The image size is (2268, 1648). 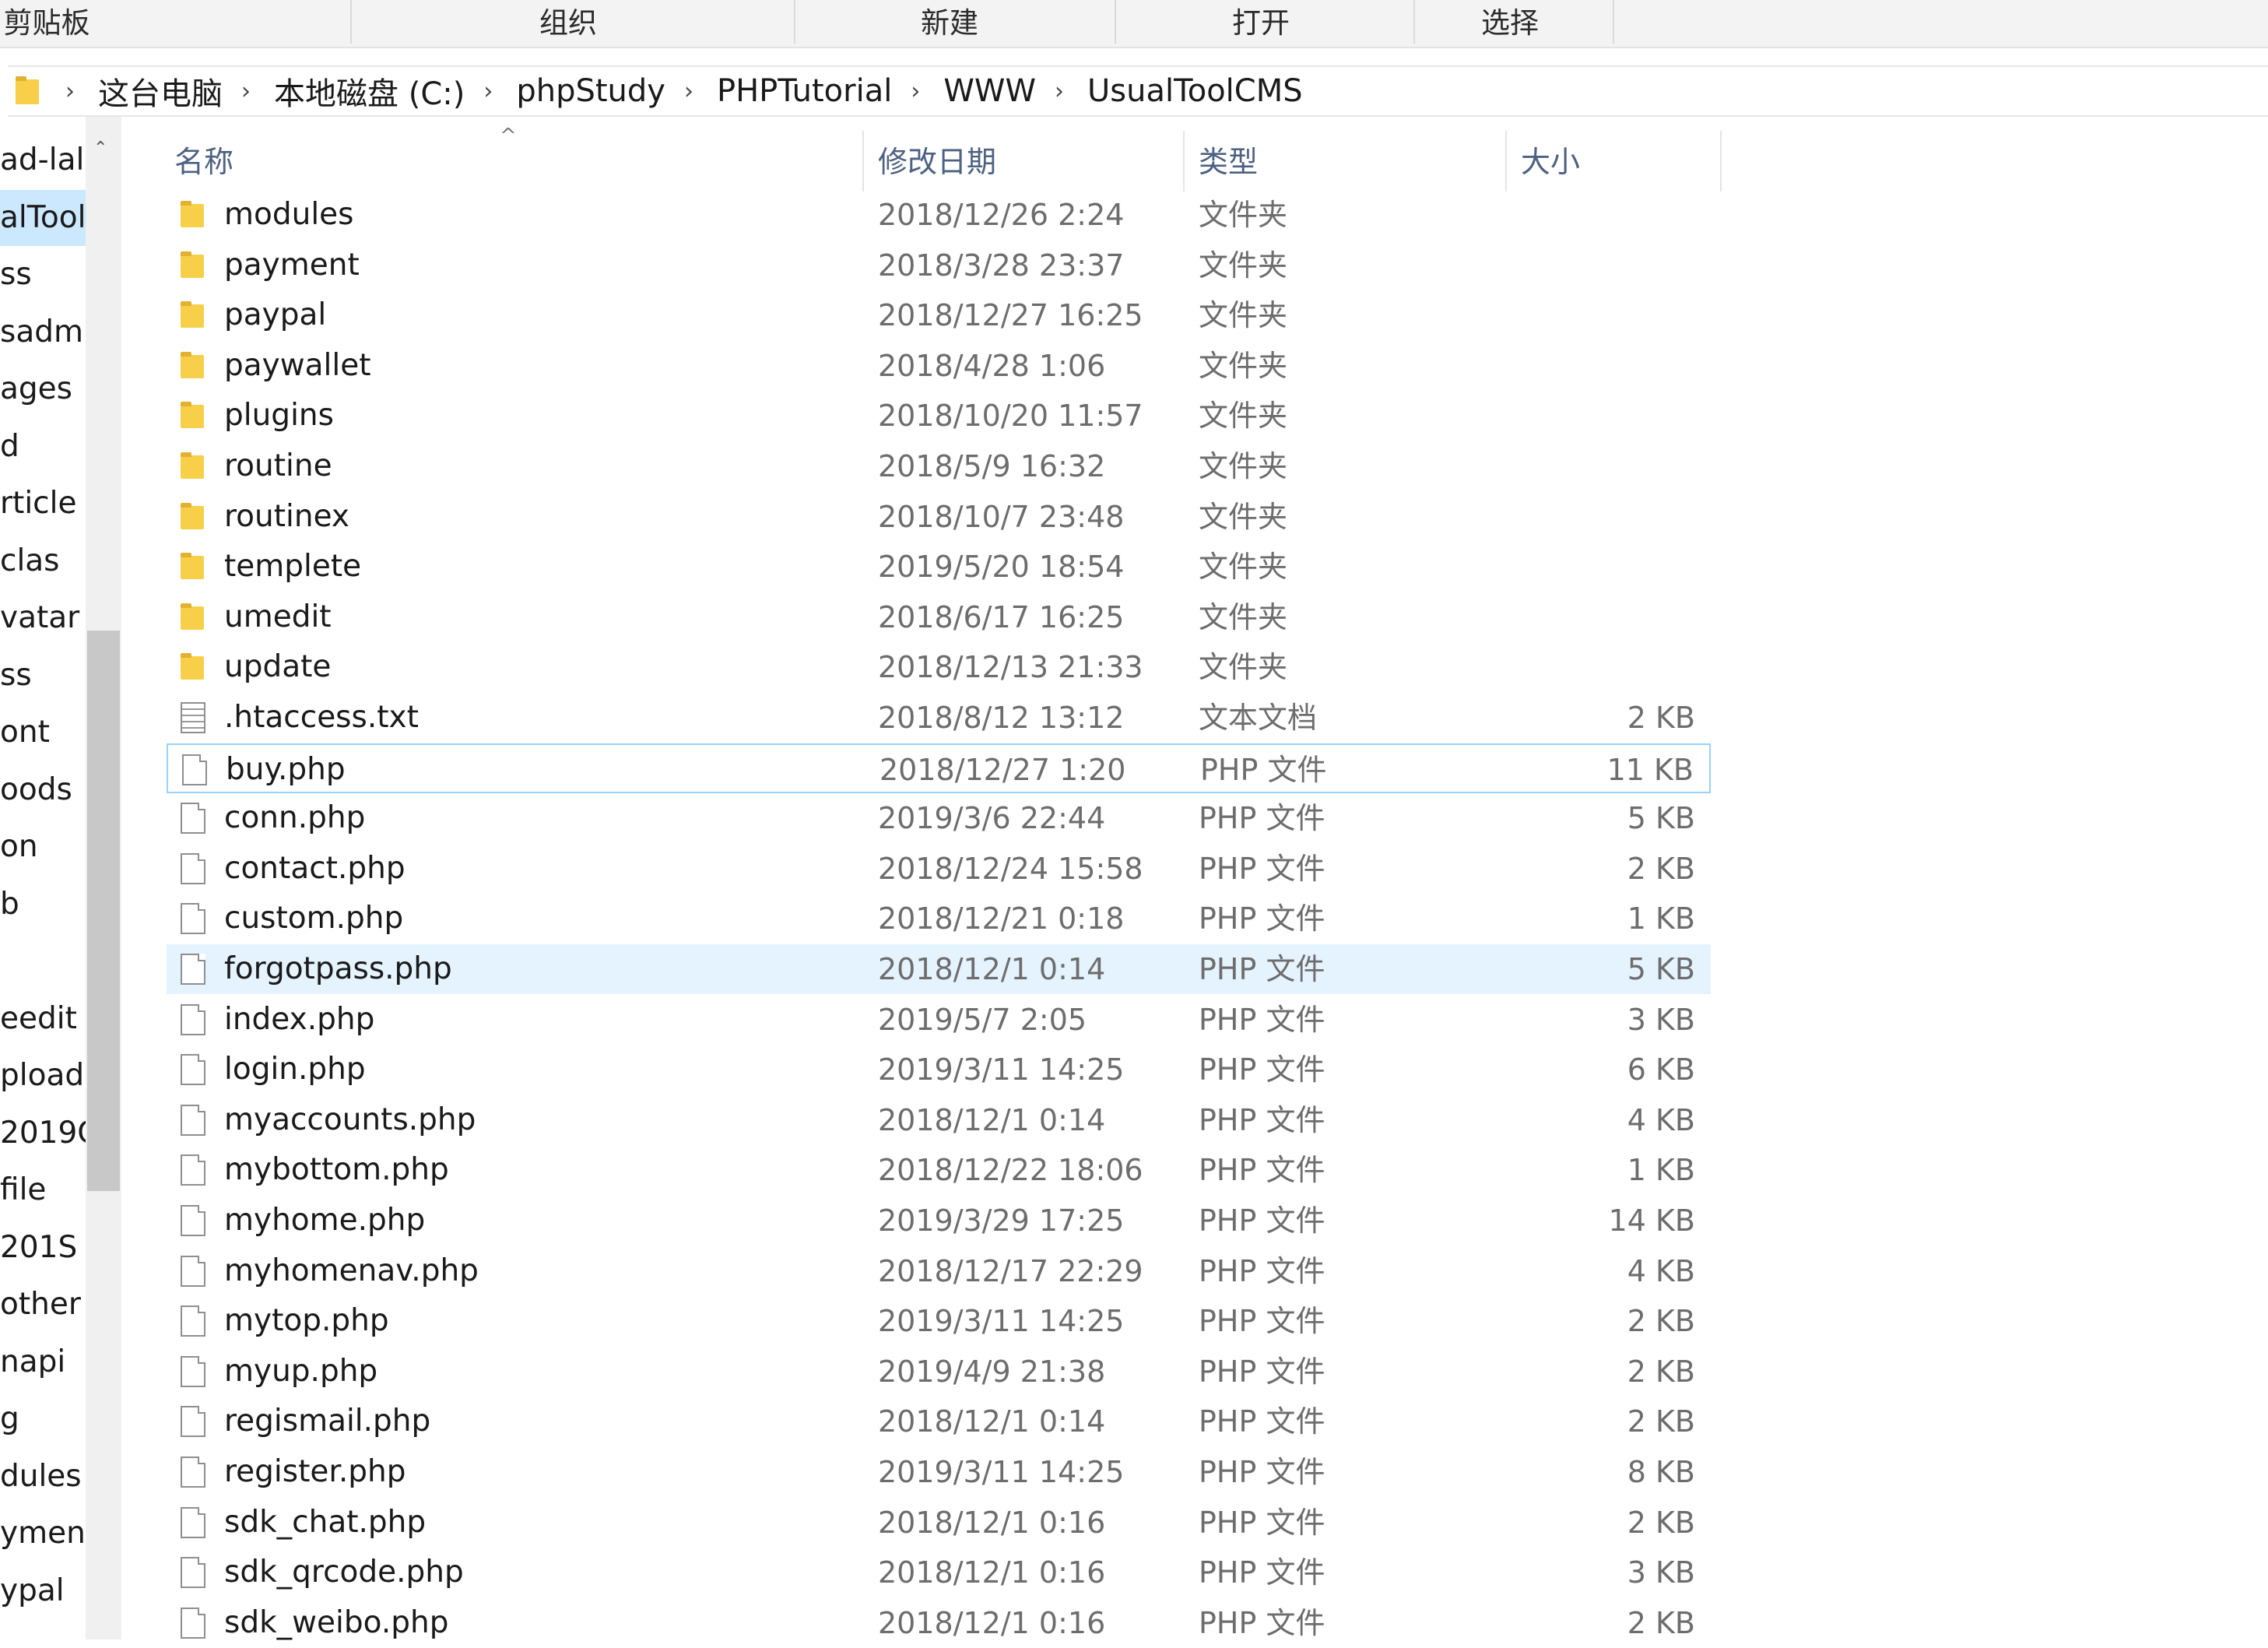 What do you see at coordinates (43, 447) in the screenshot?
I see `nav-item: d` at bounding box center [43, 447].